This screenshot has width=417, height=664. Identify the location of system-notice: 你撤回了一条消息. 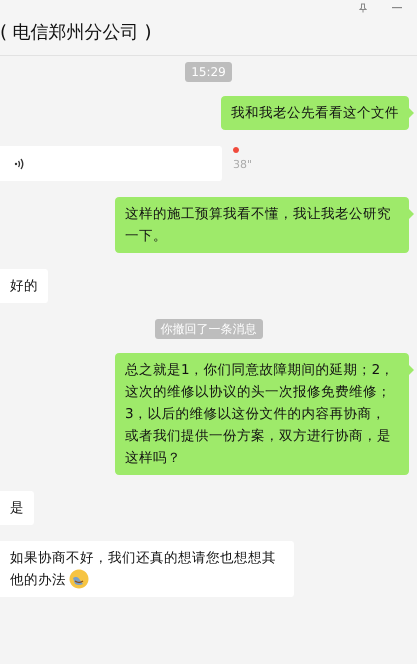
(208, 329).